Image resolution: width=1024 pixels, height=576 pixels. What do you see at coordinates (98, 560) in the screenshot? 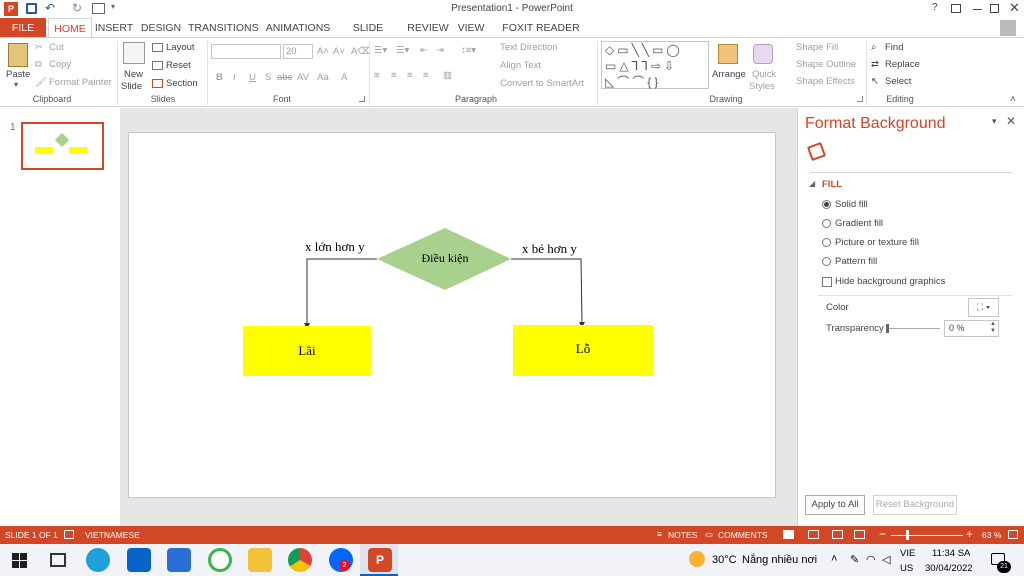
I see `edge-icon` at bounding box center [98, 560].